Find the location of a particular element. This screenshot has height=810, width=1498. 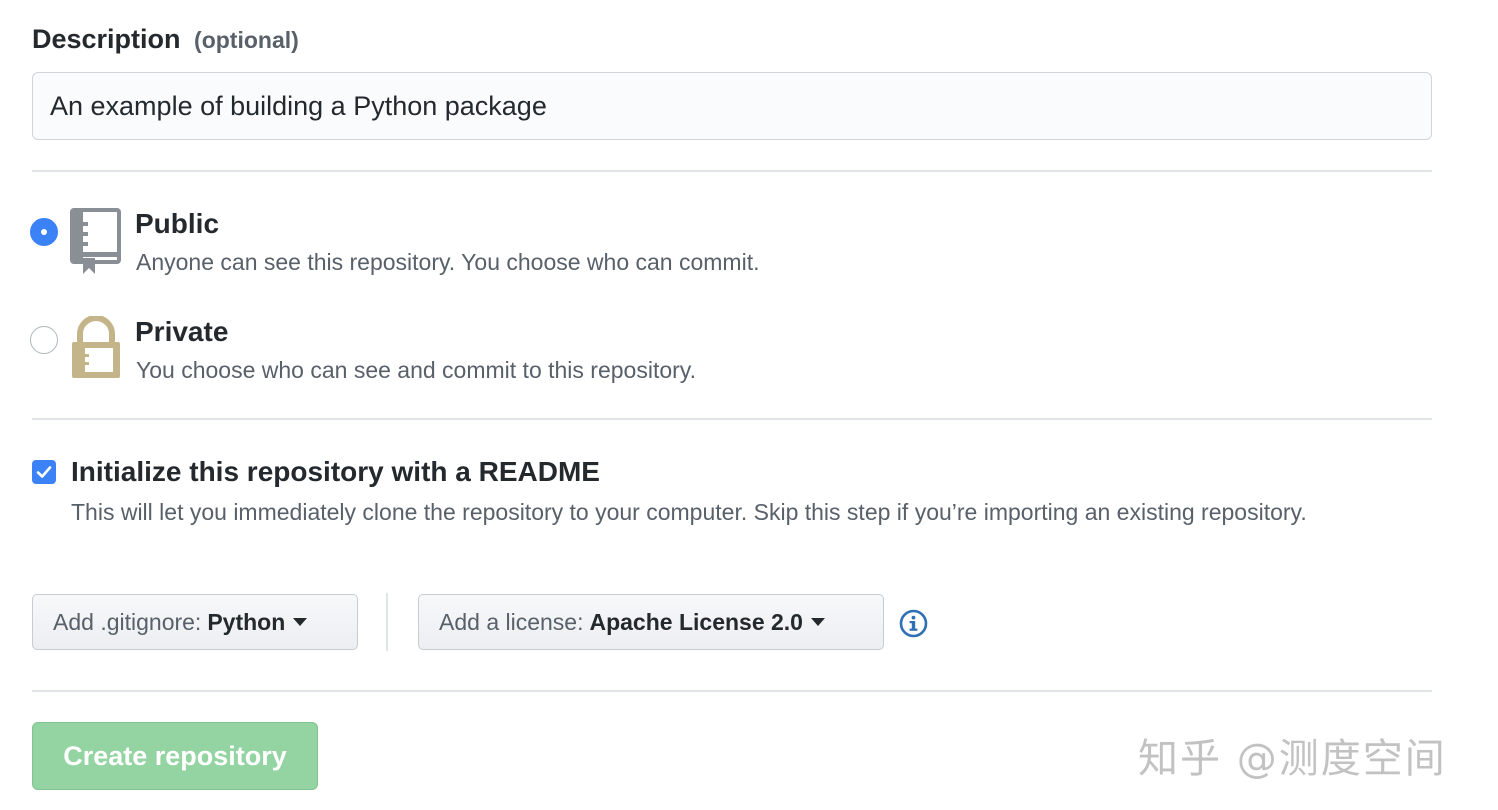

license-select: Add a license: Apache License 2.0 is located at coordinates (651, 622).